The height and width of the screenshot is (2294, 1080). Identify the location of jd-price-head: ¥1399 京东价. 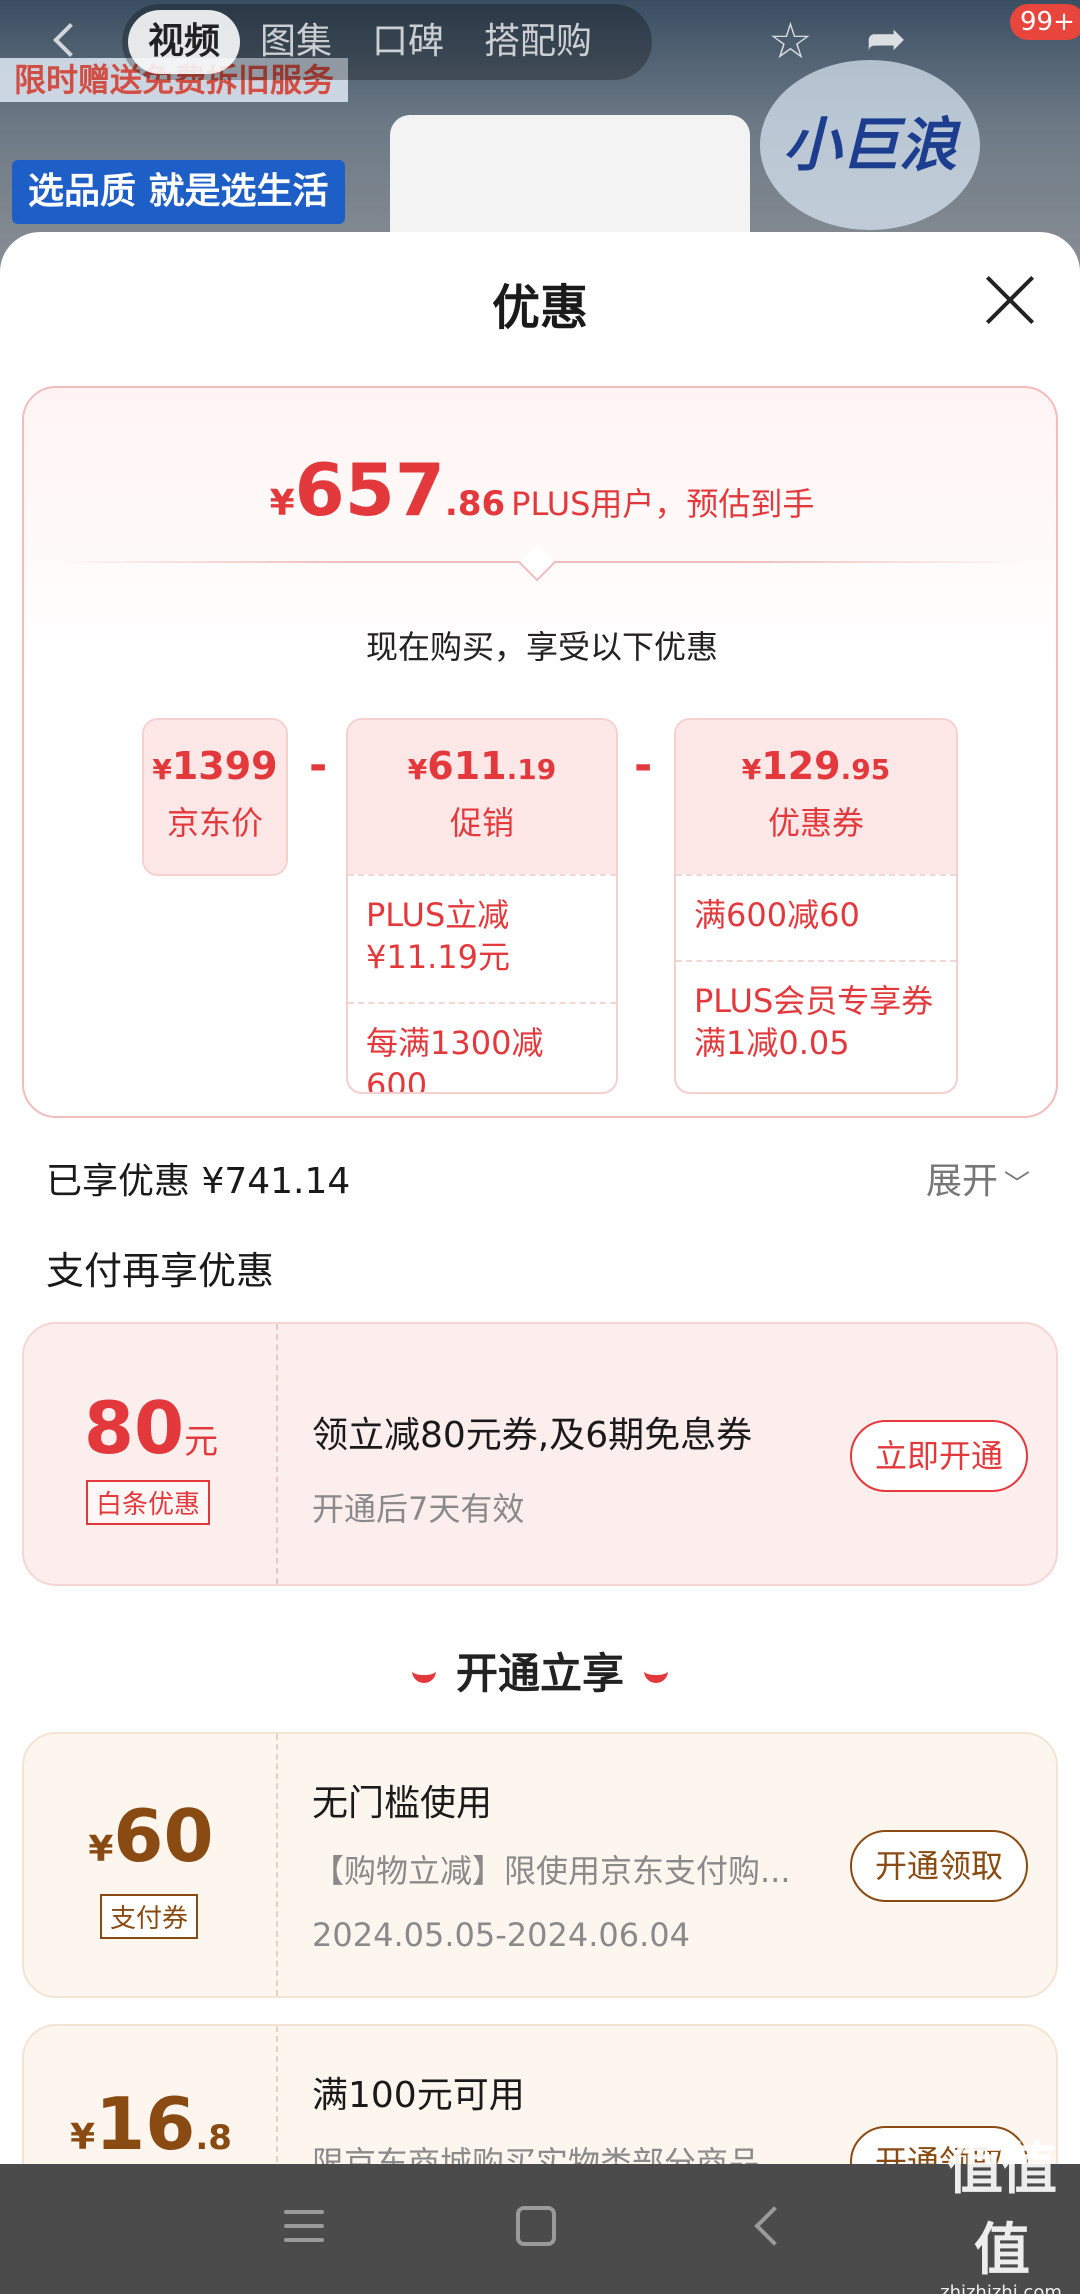
(215, 797).